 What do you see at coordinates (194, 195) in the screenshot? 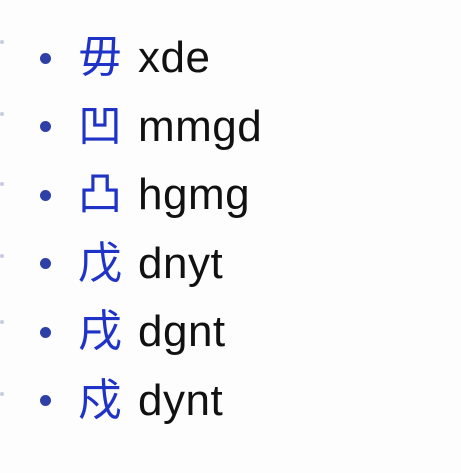
I see `code-label: hgmg` at bounding box center [194, 195].